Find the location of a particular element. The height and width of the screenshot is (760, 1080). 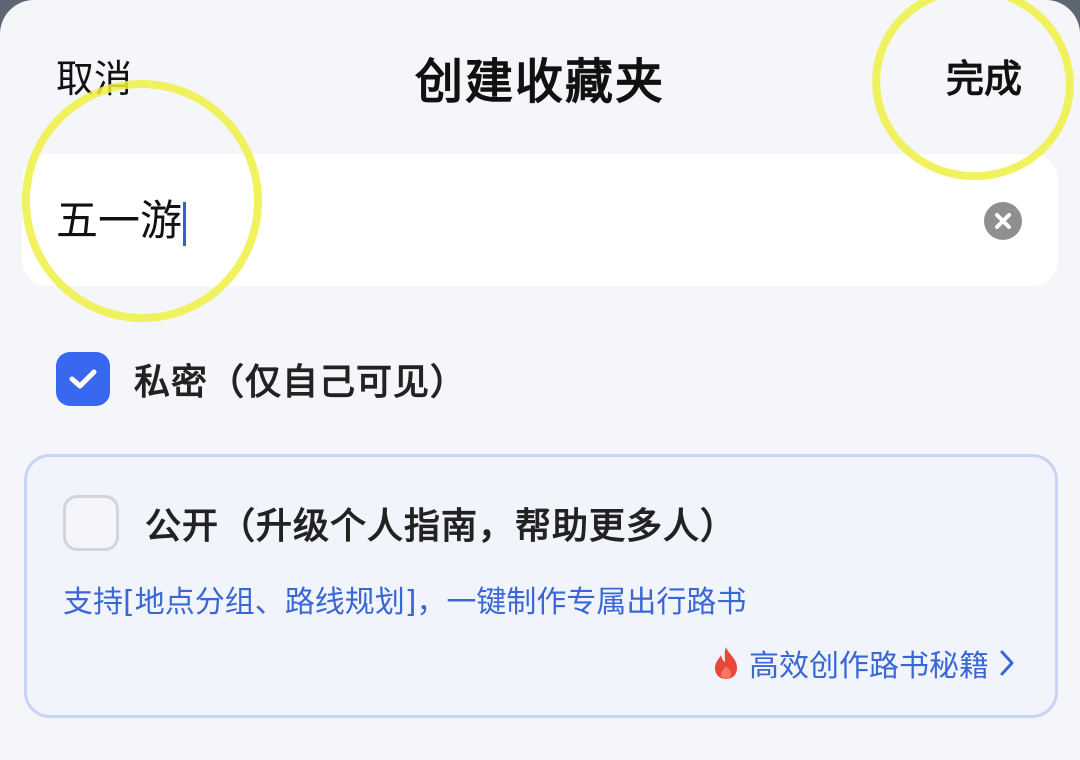

flame-icon is located at coordinates (726, 663).